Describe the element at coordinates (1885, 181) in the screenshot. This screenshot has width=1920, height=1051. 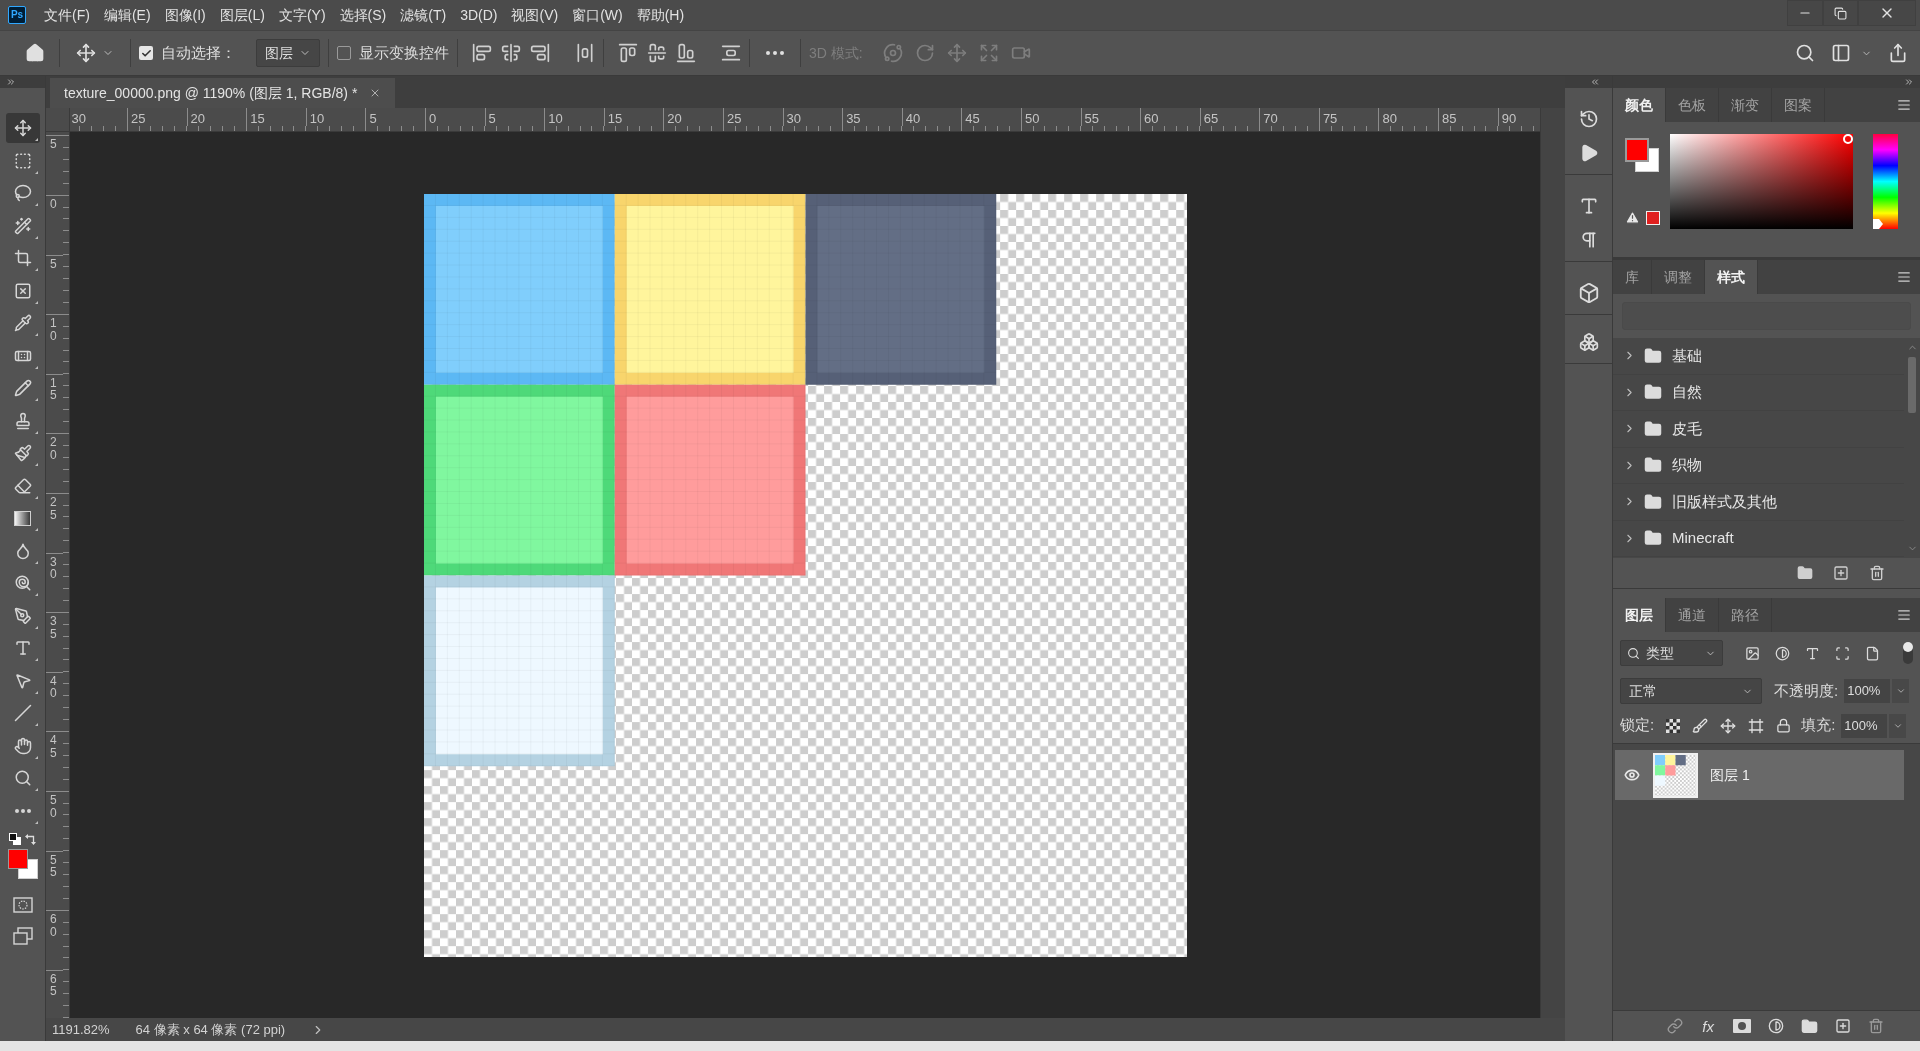
I see `hue-slider` at that location.